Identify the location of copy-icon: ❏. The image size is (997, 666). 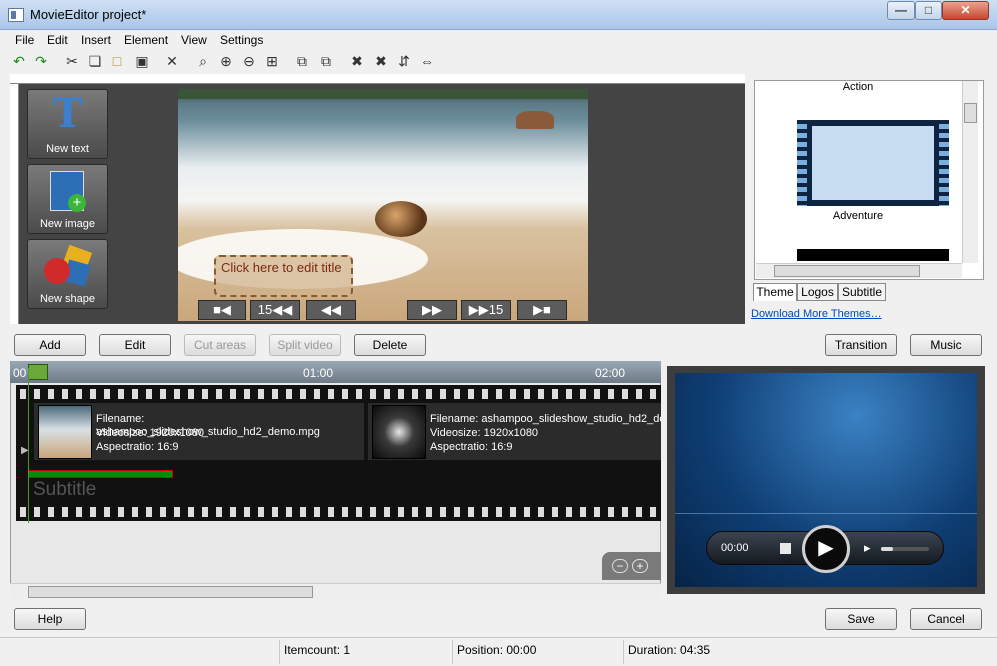
(95, 61).